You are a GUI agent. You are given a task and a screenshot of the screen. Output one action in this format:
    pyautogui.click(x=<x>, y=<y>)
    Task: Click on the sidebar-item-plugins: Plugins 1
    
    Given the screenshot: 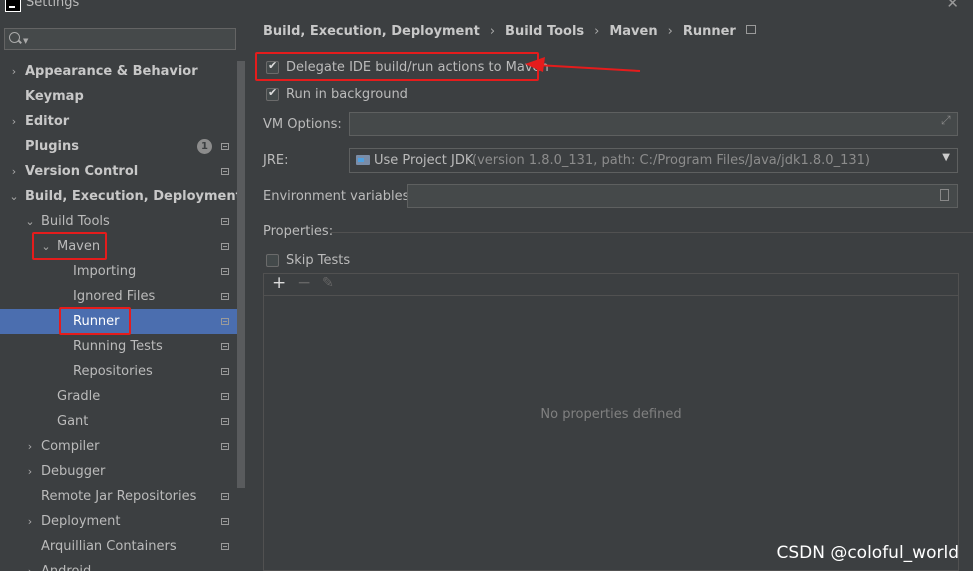 What is the action you would take?
    pyautogui.click(x=118, y=146)
    